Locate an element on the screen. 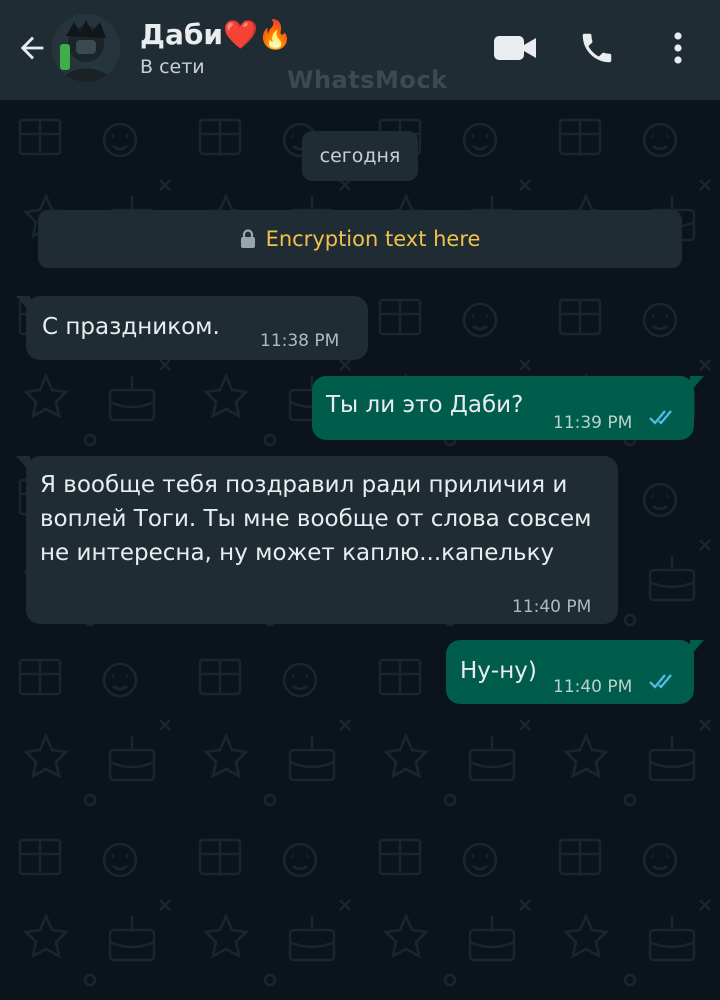 This screenshot has height=1000, width=720. arrow-left-icon is located at coordinates (32, 48).